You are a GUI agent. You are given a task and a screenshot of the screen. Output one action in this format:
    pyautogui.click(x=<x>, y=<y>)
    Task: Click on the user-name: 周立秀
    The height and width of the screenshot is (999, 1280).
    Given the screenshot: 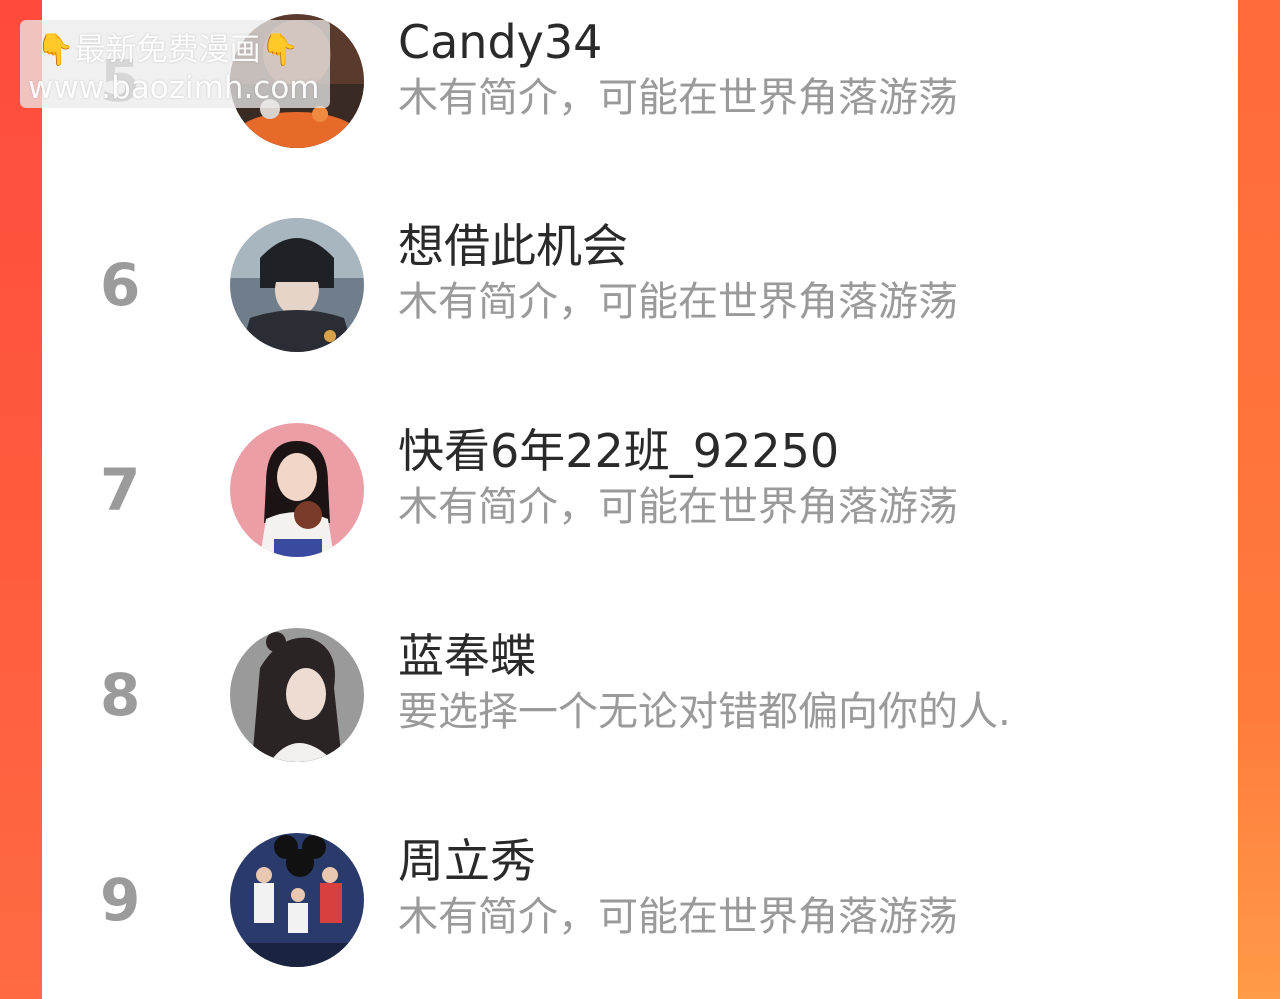 What is the action you would take?
    pyautogui.click(x=467, y=861)
    